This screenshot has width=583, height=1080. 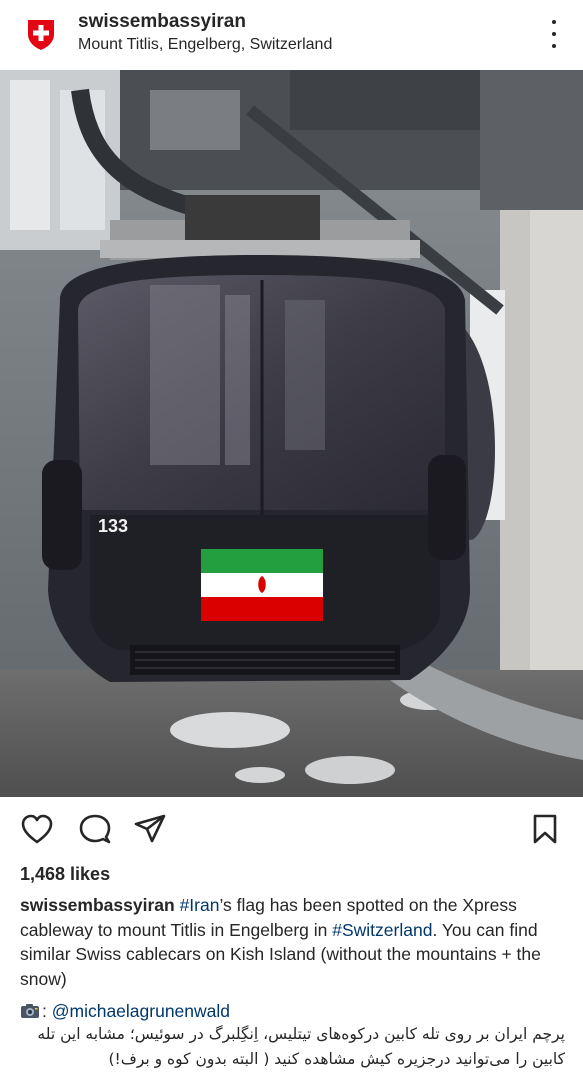 I want to click on iran-flag-sticker, so click(x=262, y=585).